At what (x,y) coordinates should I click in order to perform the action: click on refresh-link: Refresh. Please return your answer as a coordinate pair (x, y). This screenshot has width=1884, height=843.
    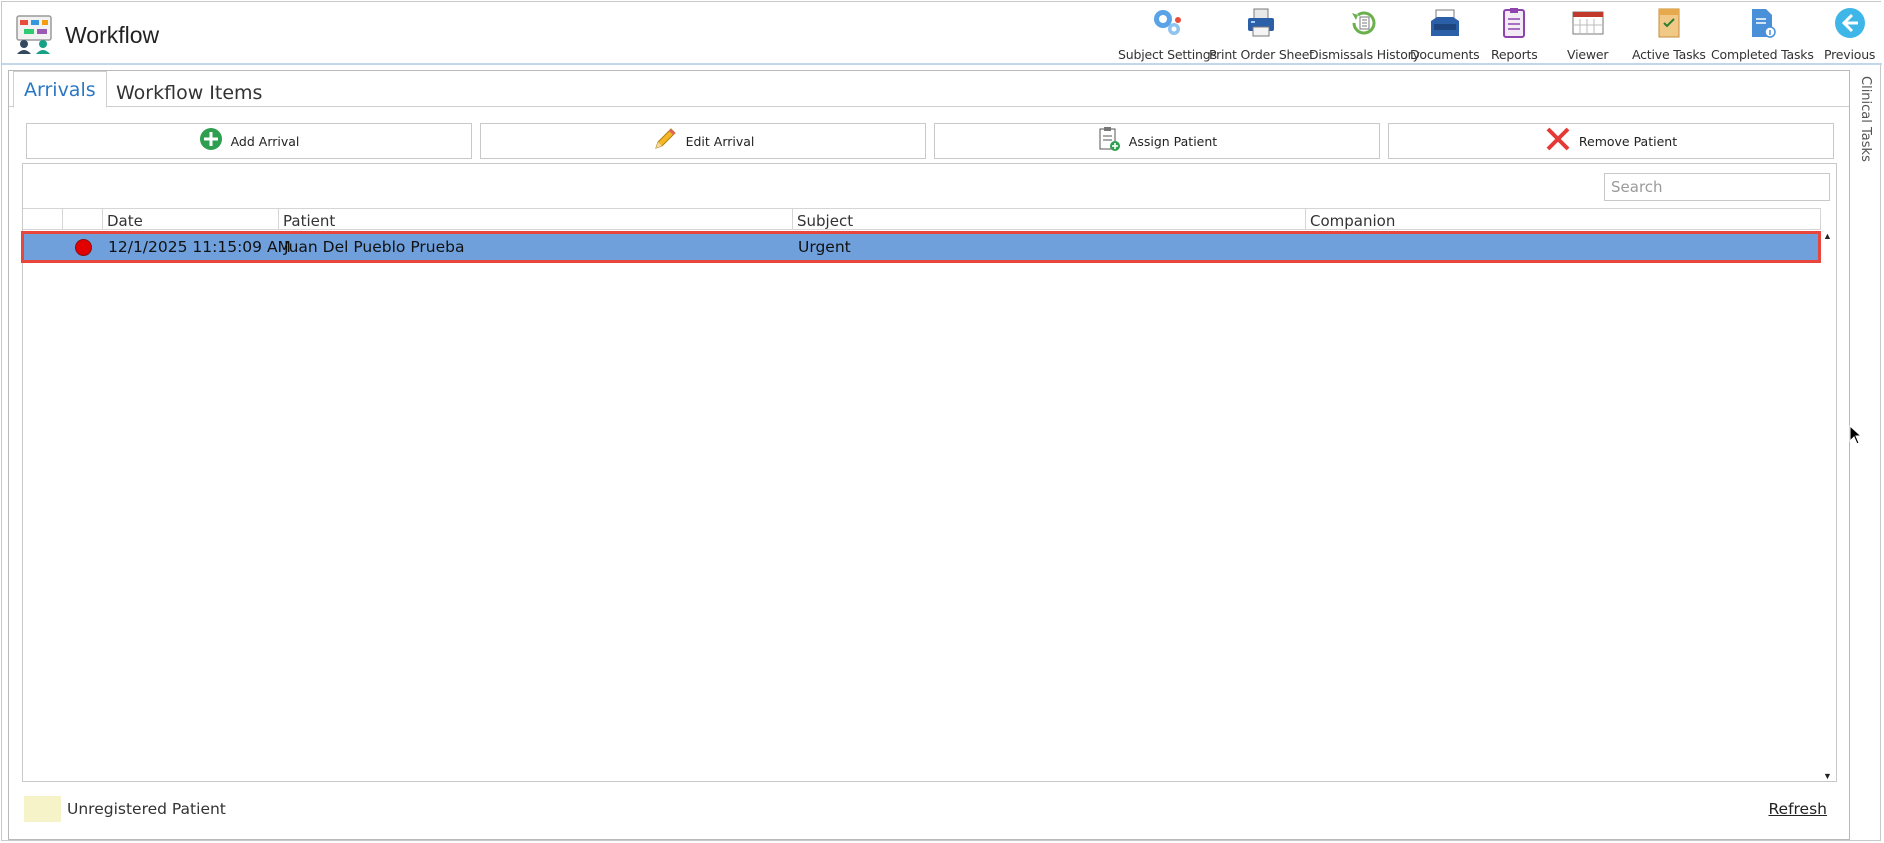
    Looking at the image, I should click on (1797, 809).